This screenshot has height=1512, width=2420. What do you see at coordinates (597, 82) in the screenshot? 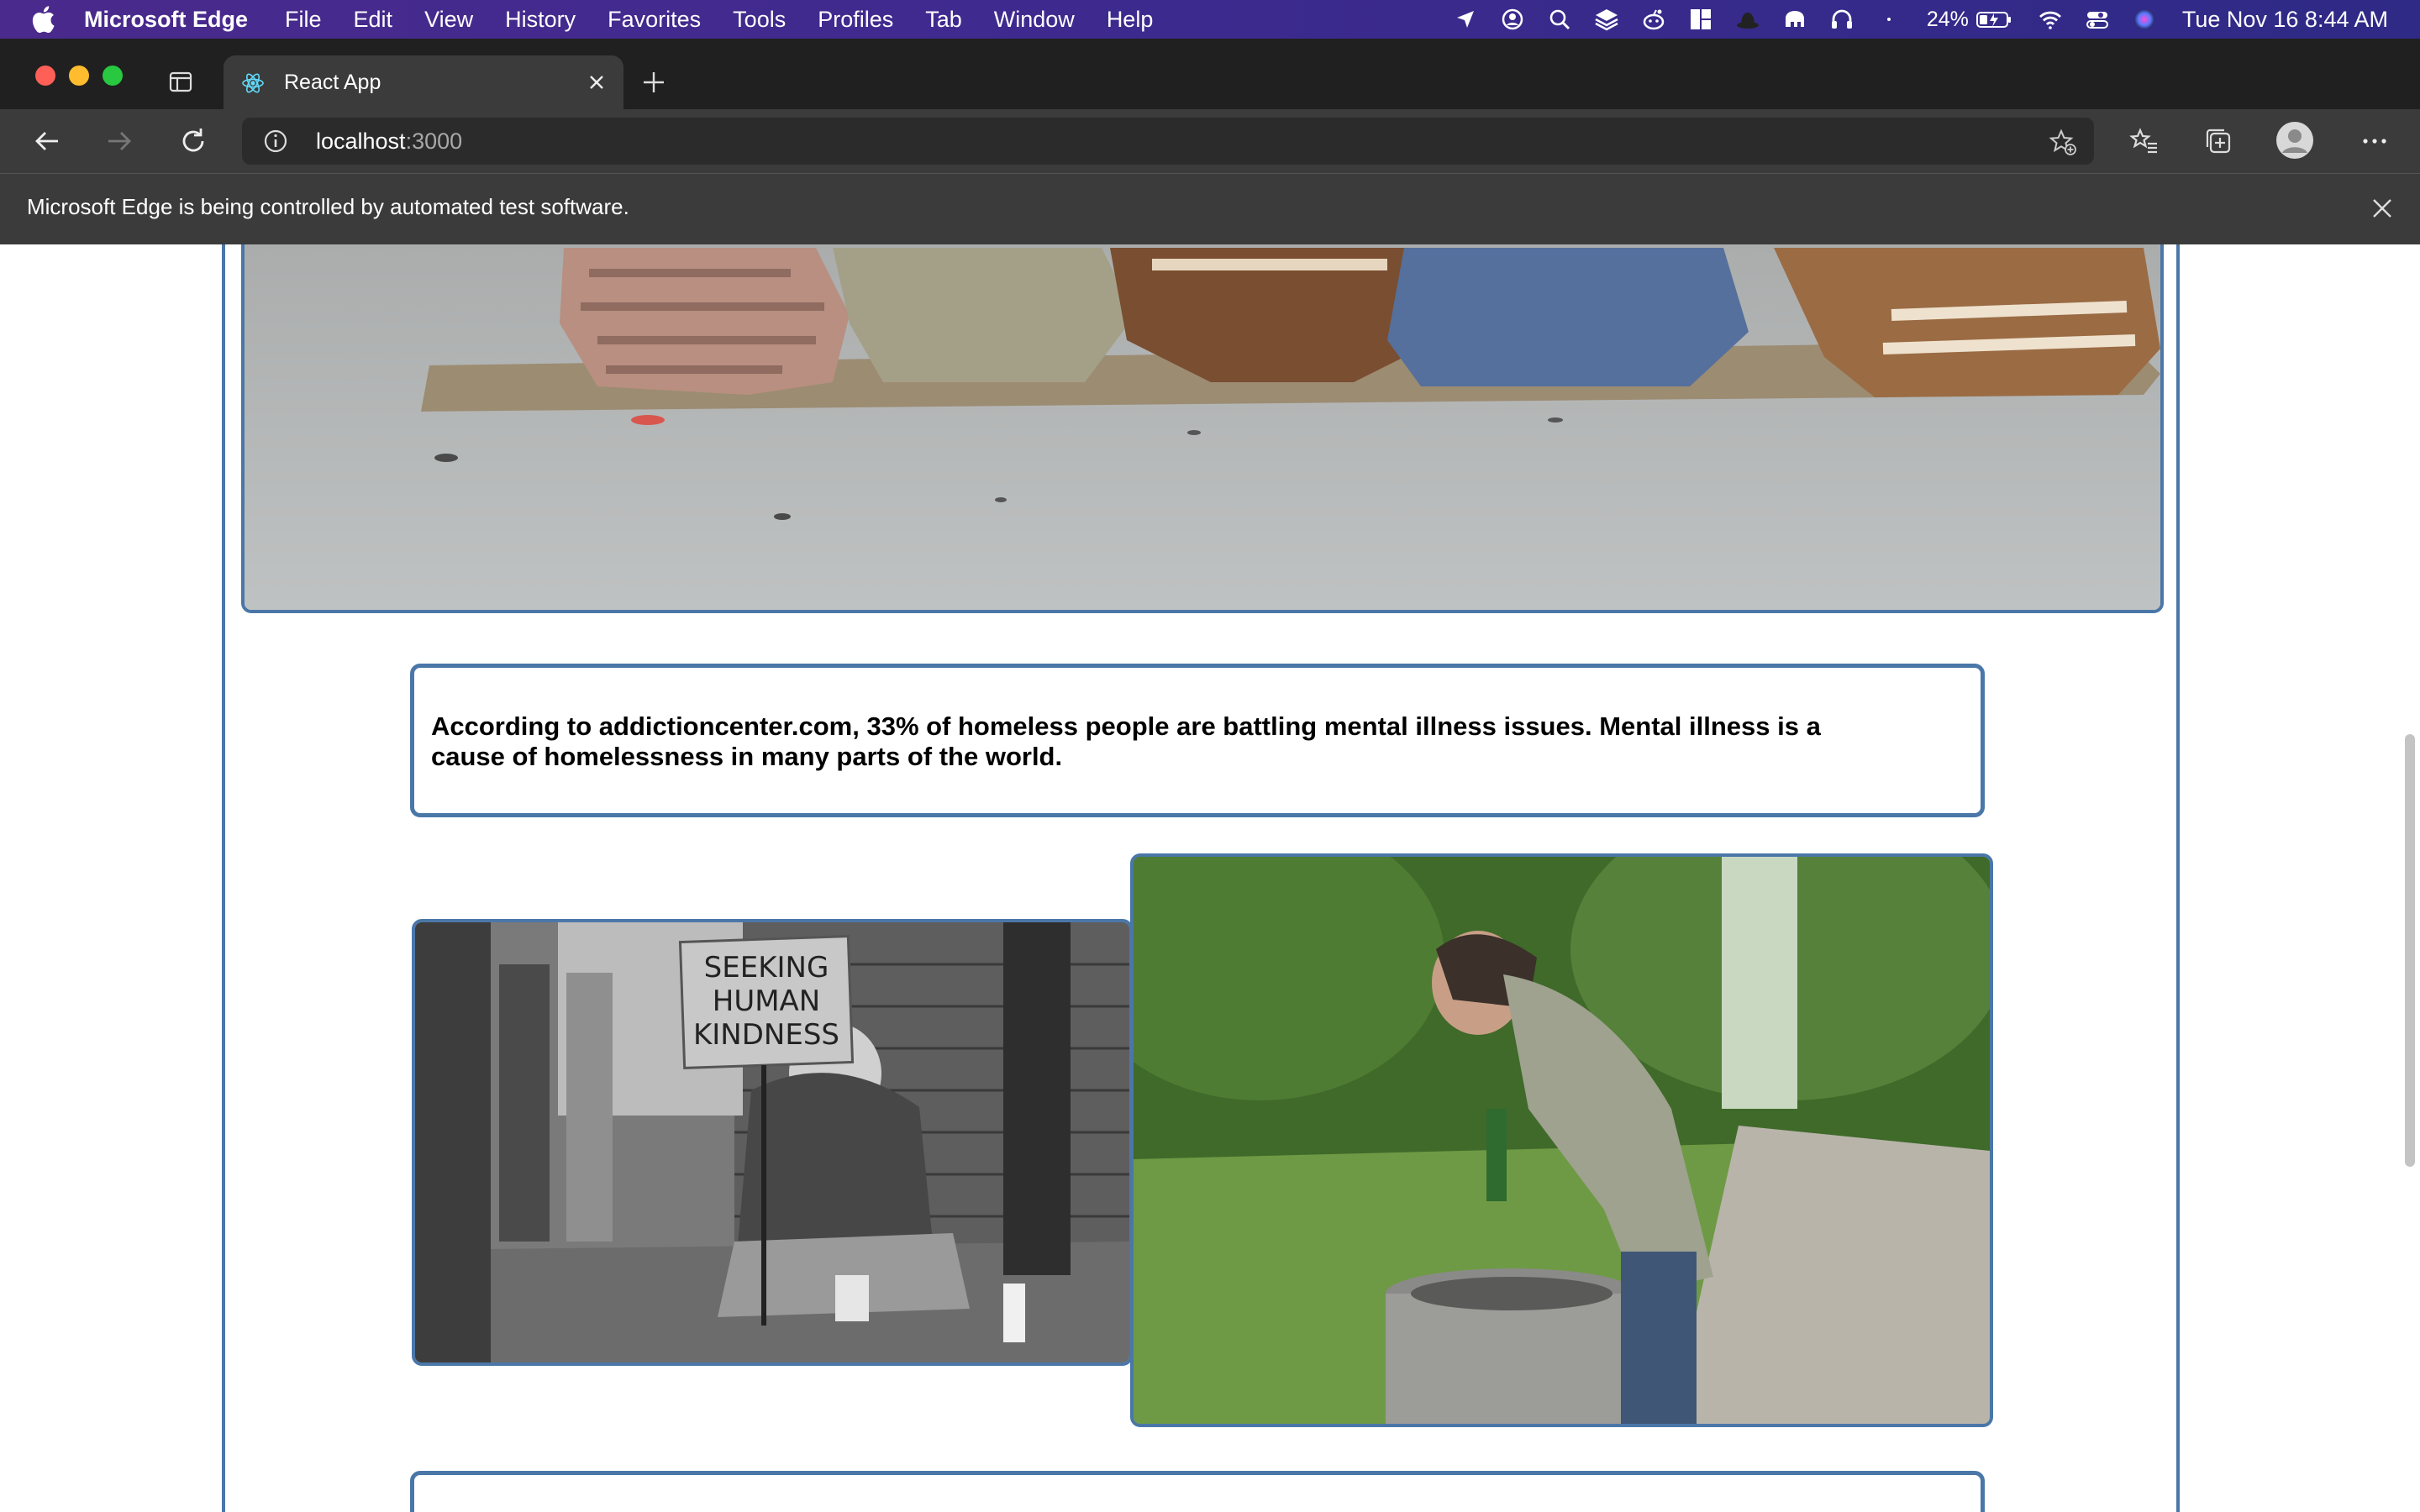
I see `close-tab-icon` at bounding box center [597, 82].